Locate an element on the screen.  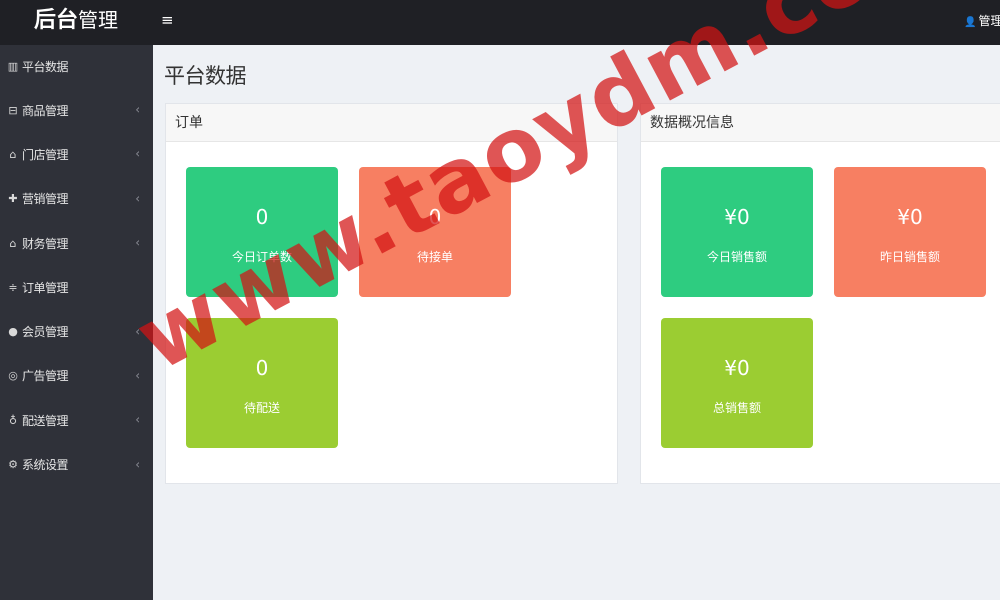
tile-today-sales: ¥0 今日销售额 is located at coordinates (737, 232).